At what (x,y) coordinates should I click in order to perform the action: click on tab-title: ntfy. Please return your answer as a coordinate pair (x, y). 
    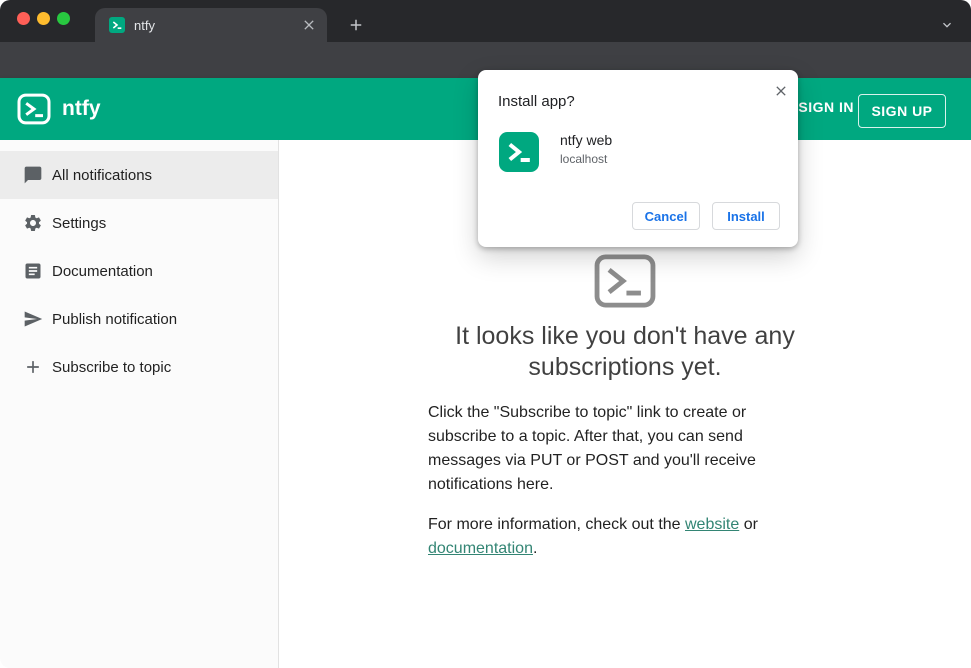
    Looking at the image, I should click on (144, 25).